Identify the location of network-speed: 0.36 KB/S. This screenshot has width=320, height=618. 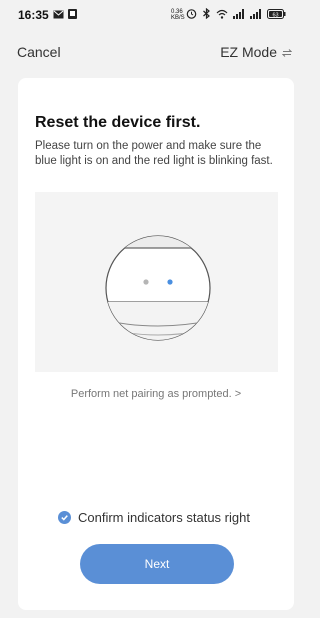
(178, 15).